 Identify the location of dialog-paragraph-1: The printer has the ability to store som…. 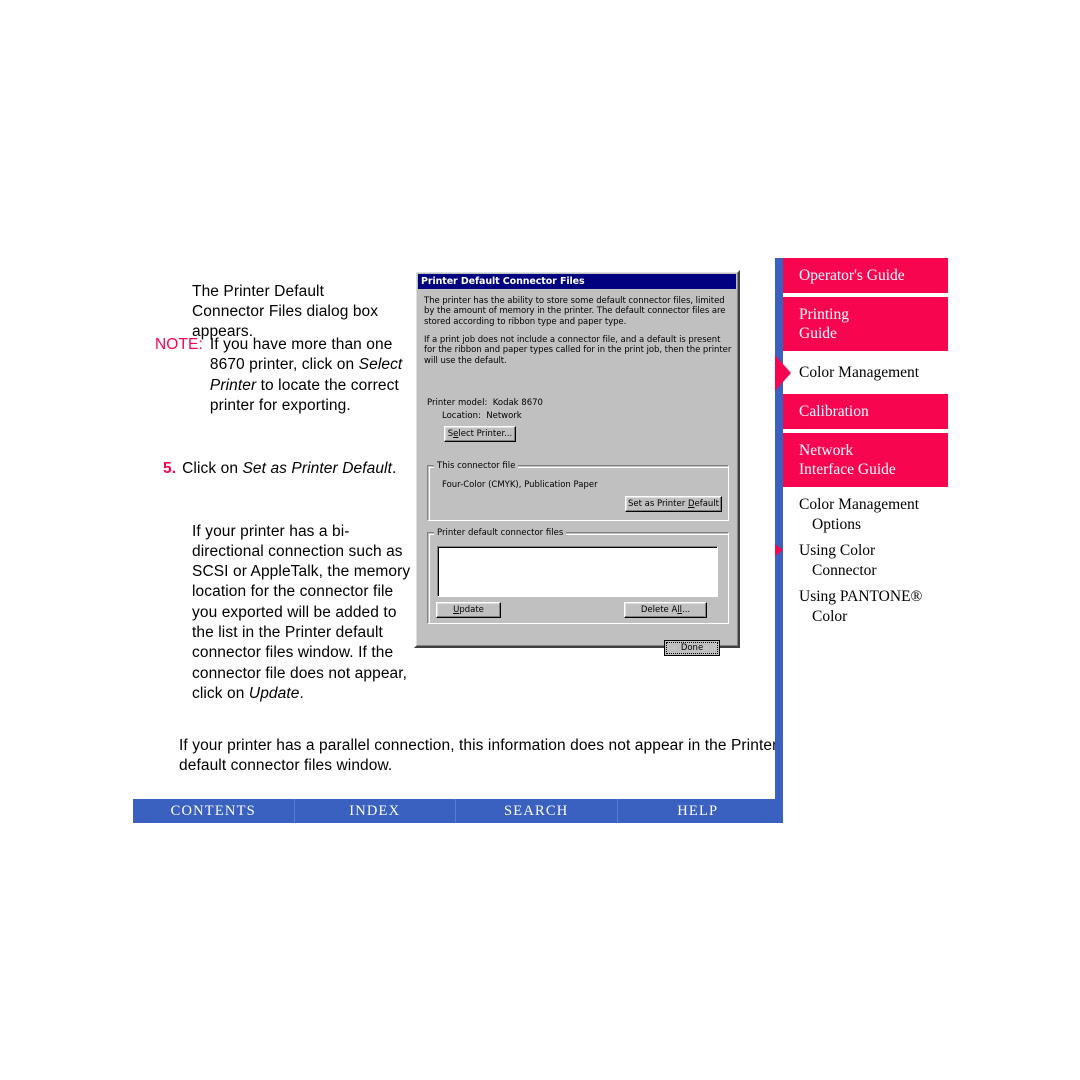
(575, 311).